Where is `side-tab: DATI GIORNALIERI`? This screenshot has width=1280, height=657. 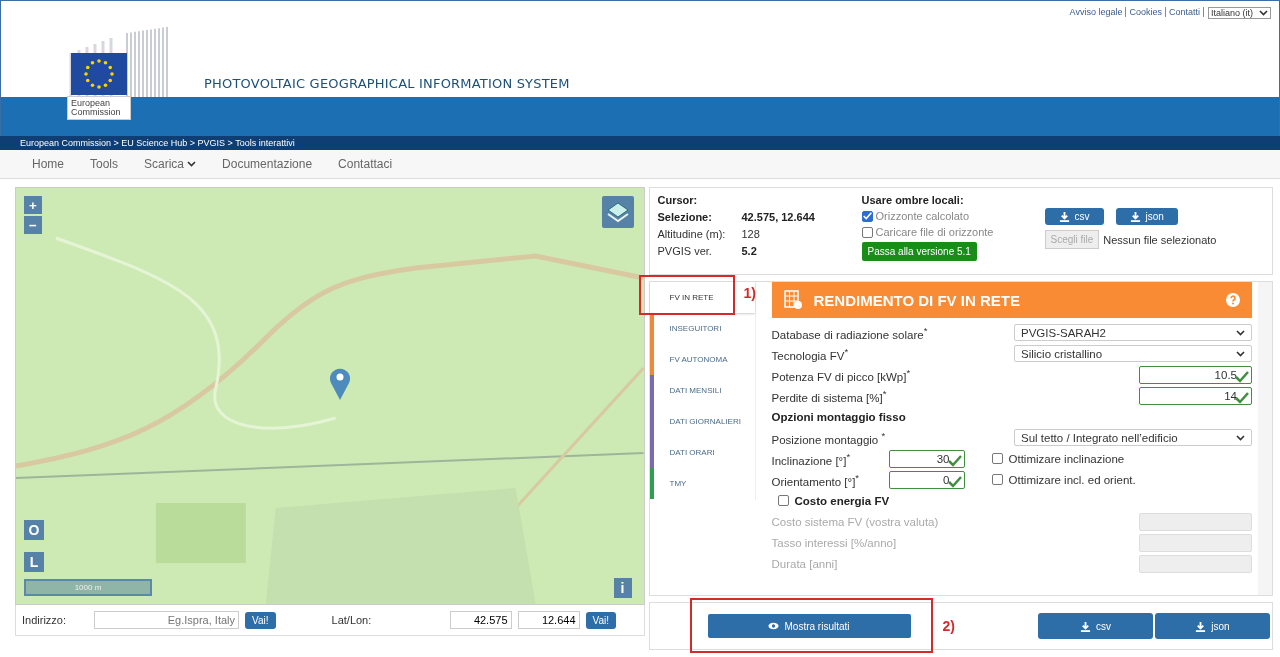
side-tab: DATI GIORNALIERI is located at coordinates (702, 421).